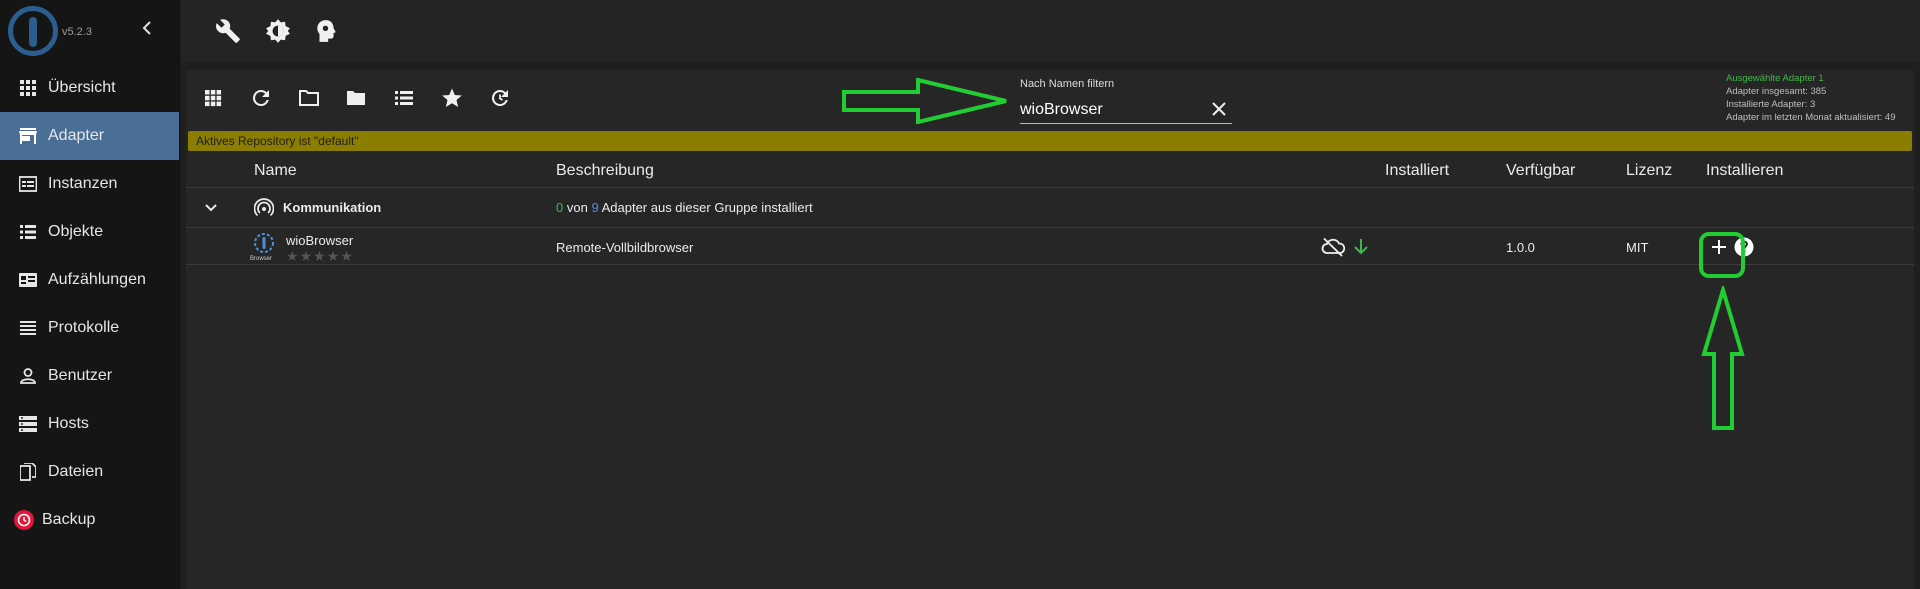  I want to click on wiobrowser-adapter-icon: Browser, so click(264, 247).